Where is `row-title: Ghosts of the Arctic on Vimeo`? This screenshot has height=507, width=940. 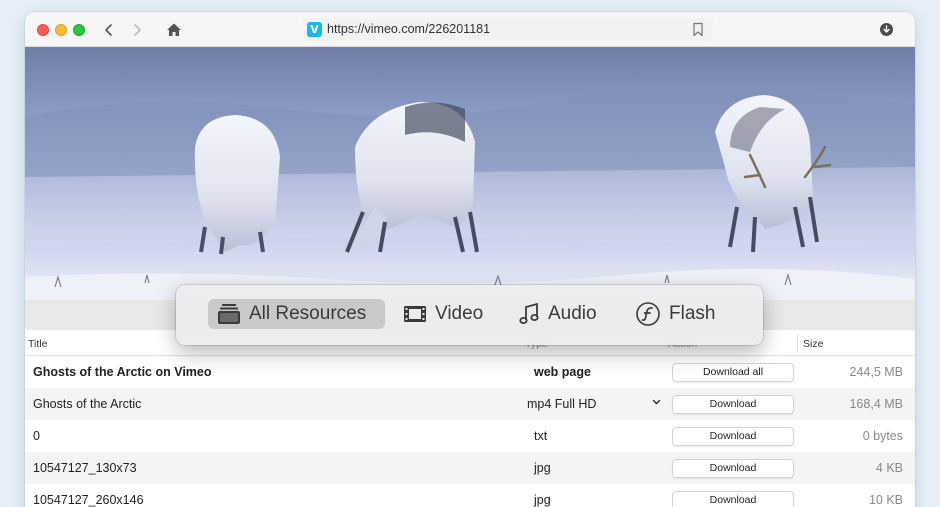
row-title: Ghosts of the Arctic on Vimeo is located at coordinates (122, 372).